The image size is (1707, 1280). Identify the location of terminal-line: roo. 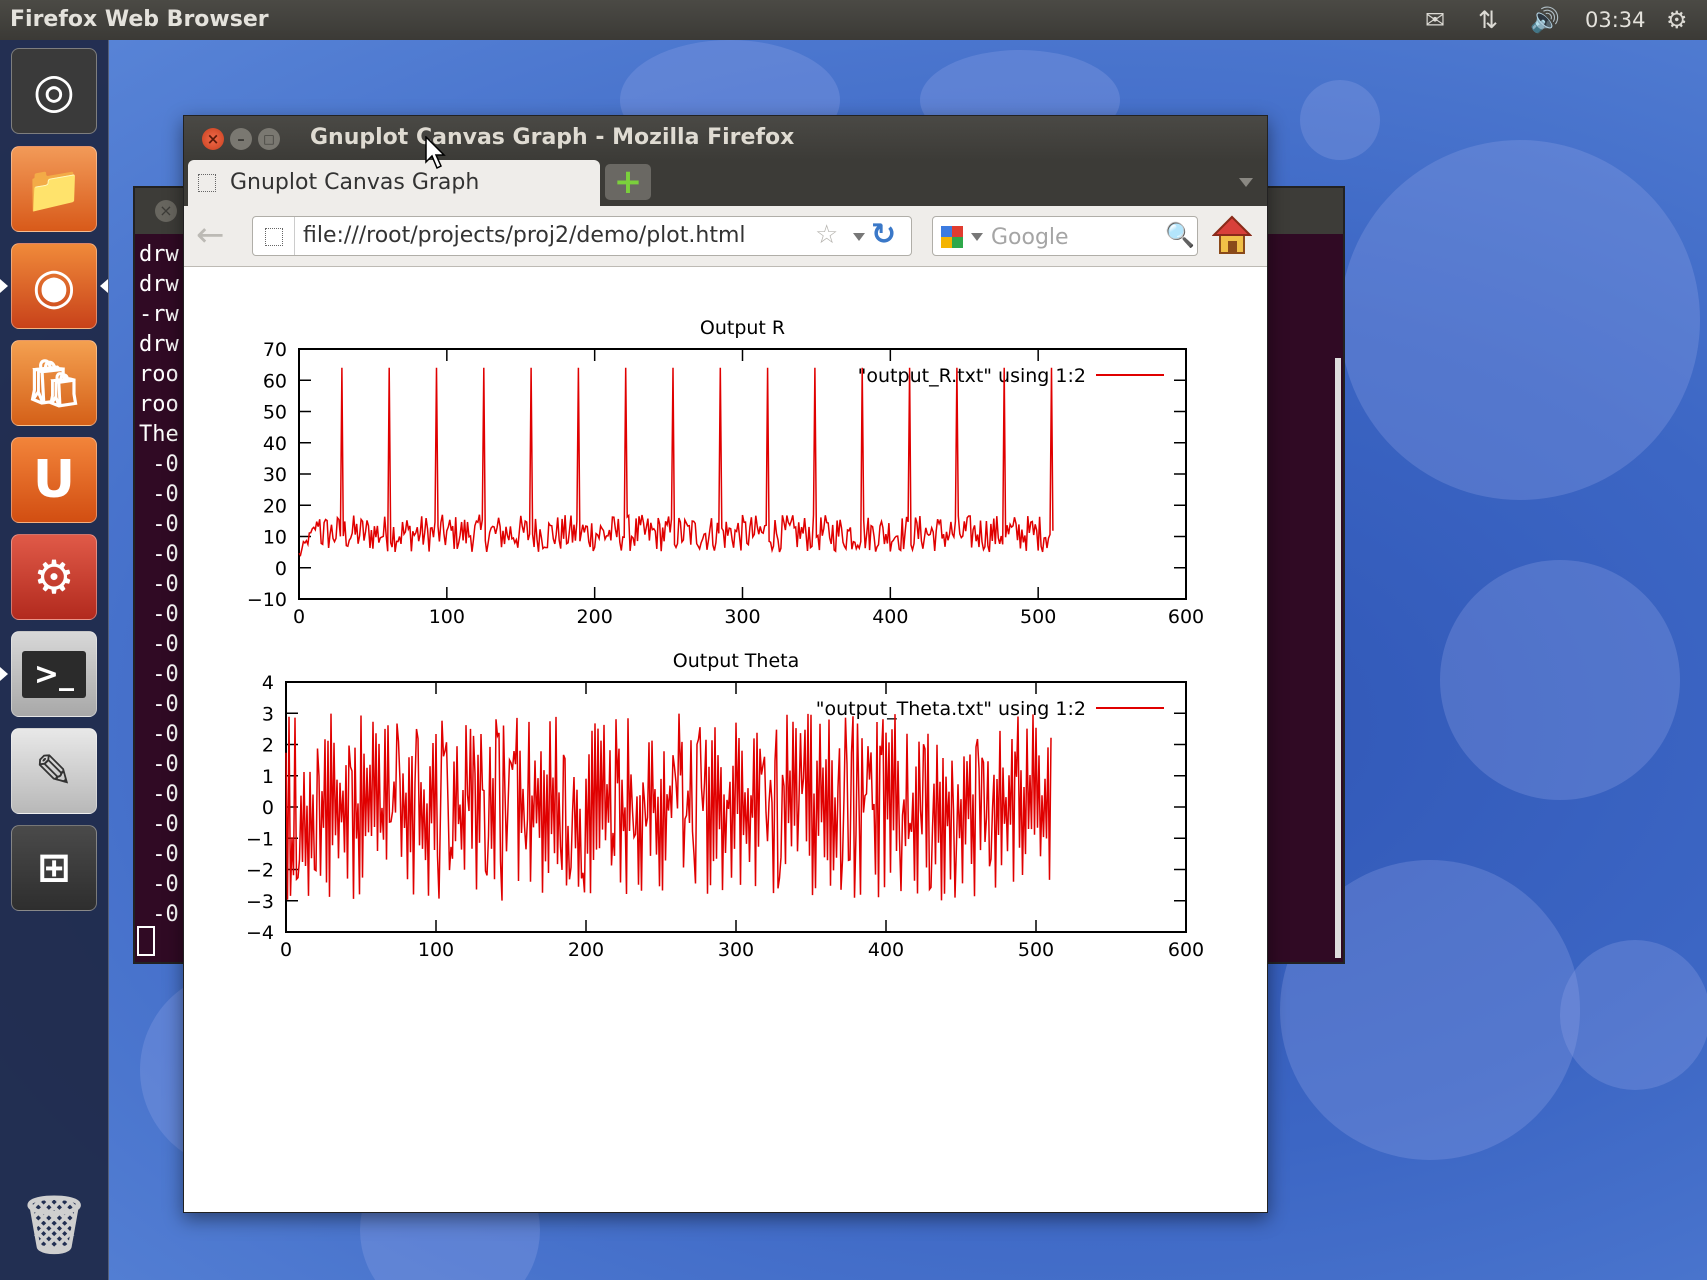
(159, 374).